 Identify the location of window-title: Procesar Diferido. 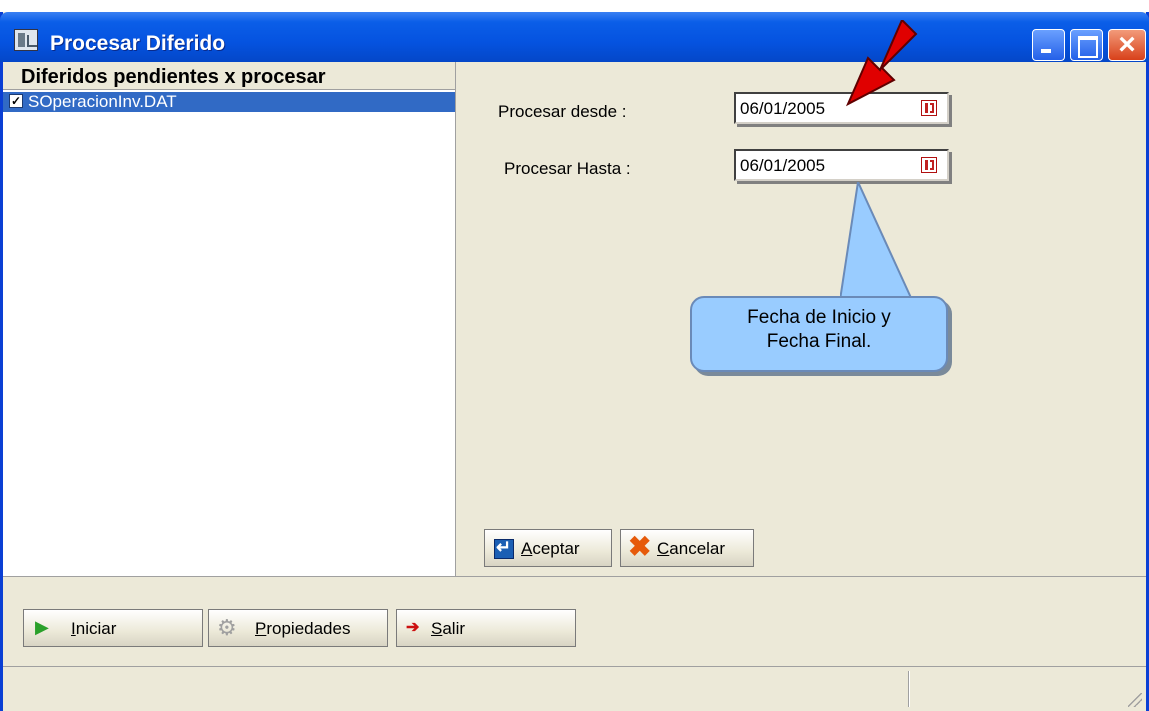
(138, 43).